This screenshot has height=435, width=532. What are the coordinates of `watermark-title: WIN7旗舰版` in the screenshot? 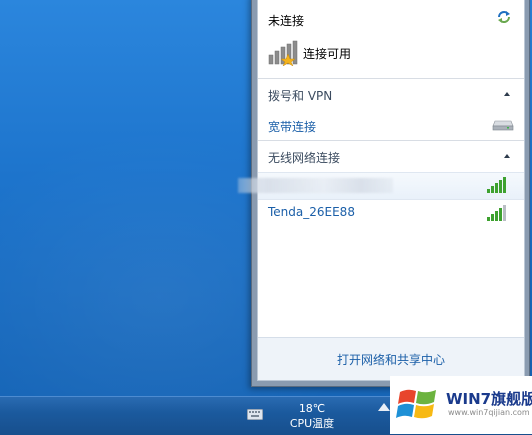 It's located at (489, 399).